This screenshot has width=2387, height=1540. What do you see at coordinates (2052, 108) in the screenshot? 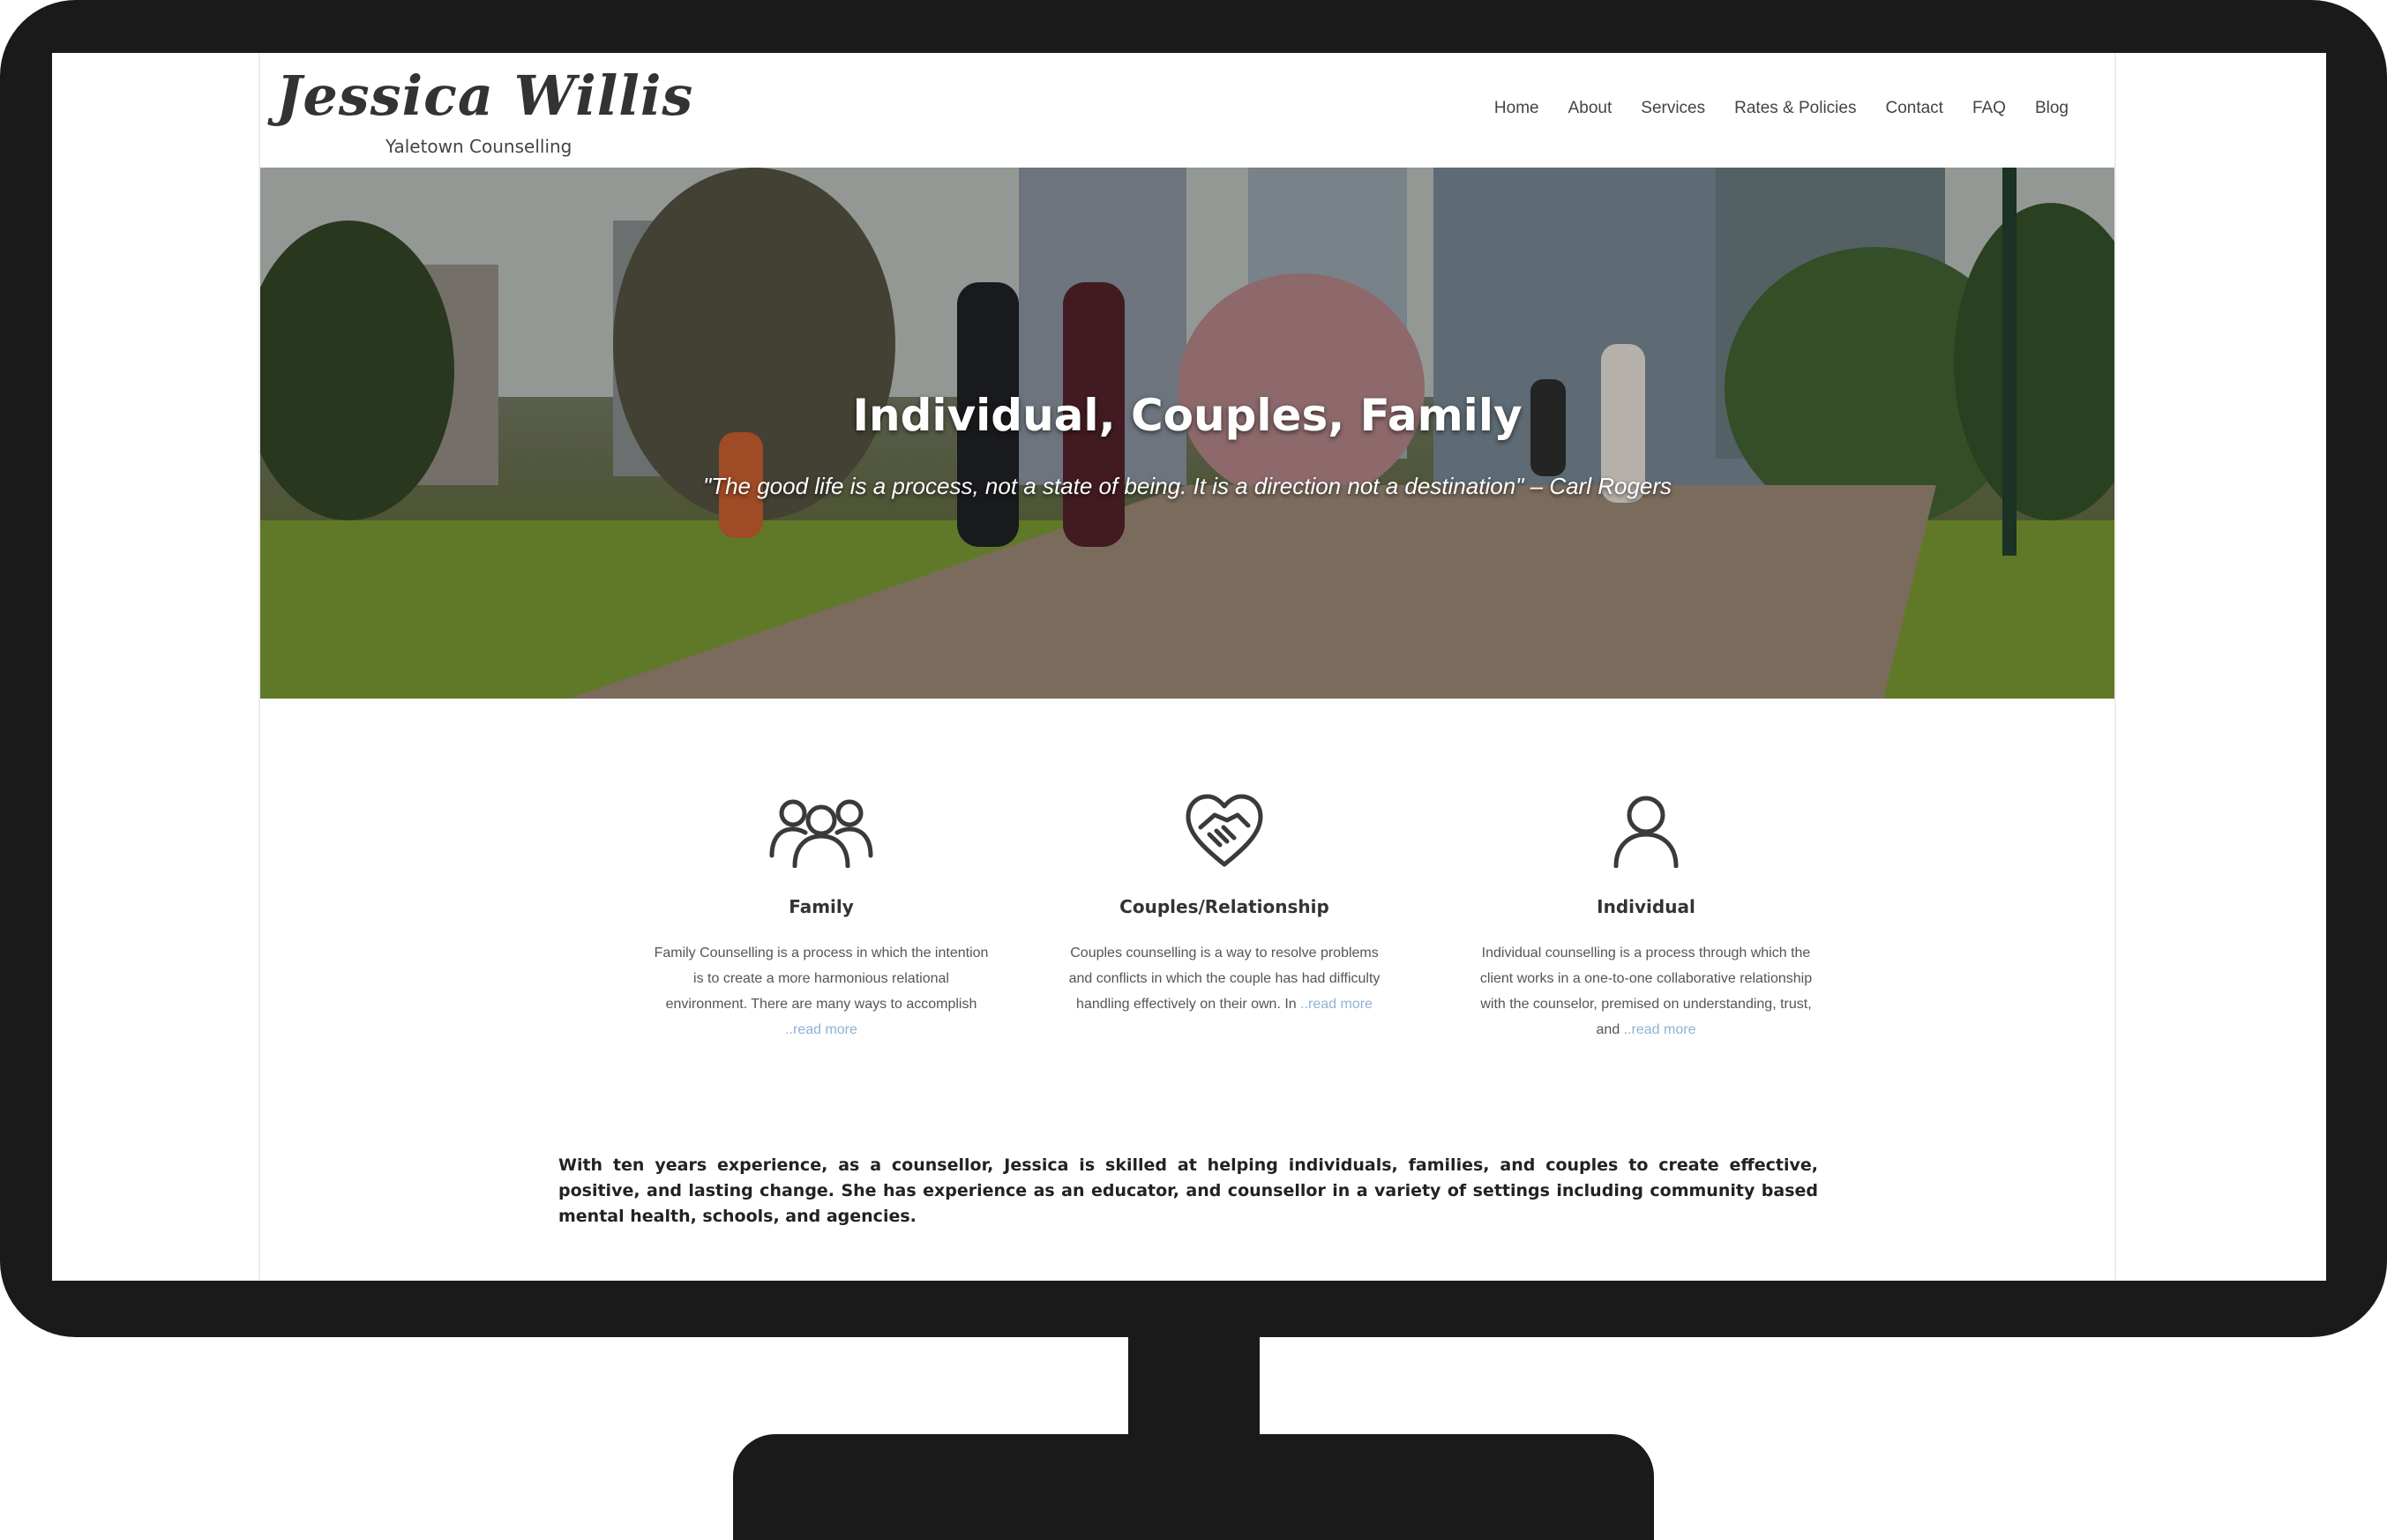
I see `nav-blog: Blog` at bounding box center [2052, 108].